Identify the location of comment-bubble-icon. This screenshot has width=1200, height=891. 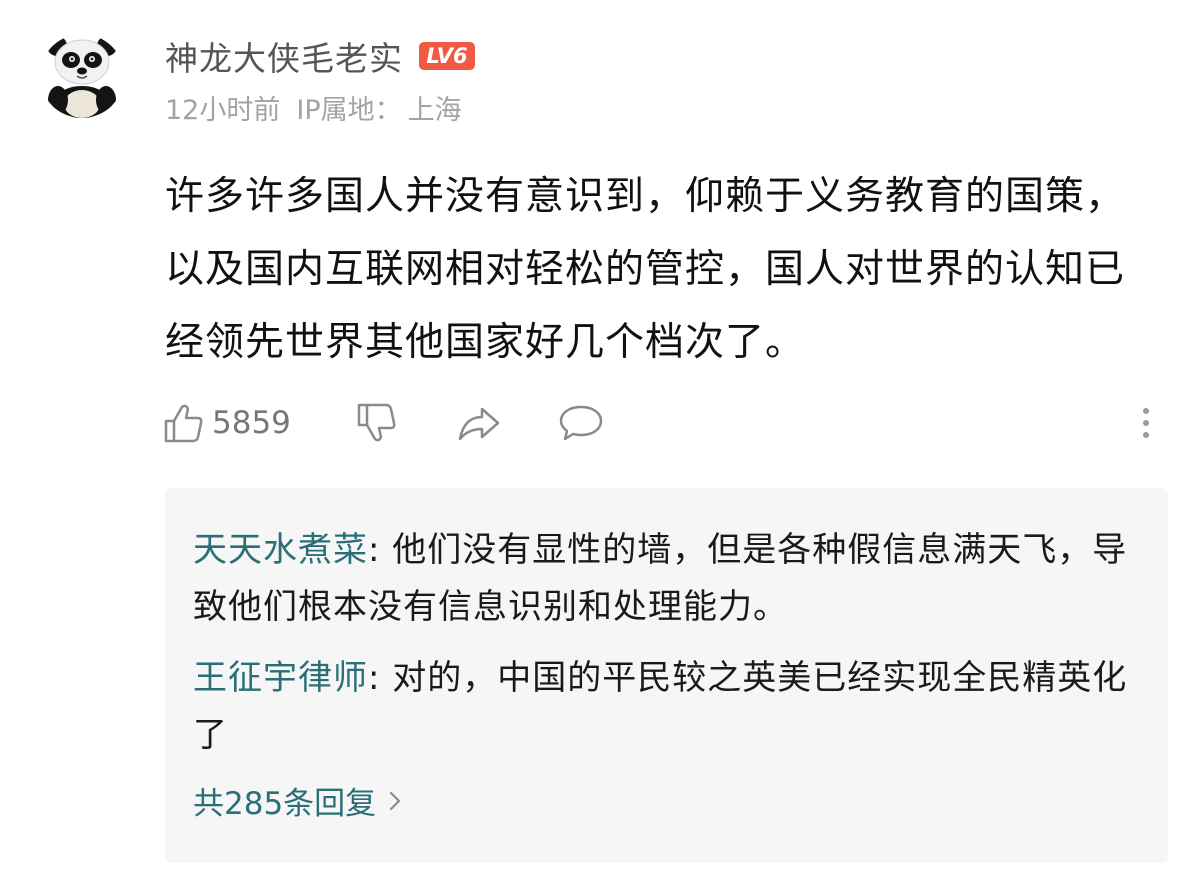
(581, 423).